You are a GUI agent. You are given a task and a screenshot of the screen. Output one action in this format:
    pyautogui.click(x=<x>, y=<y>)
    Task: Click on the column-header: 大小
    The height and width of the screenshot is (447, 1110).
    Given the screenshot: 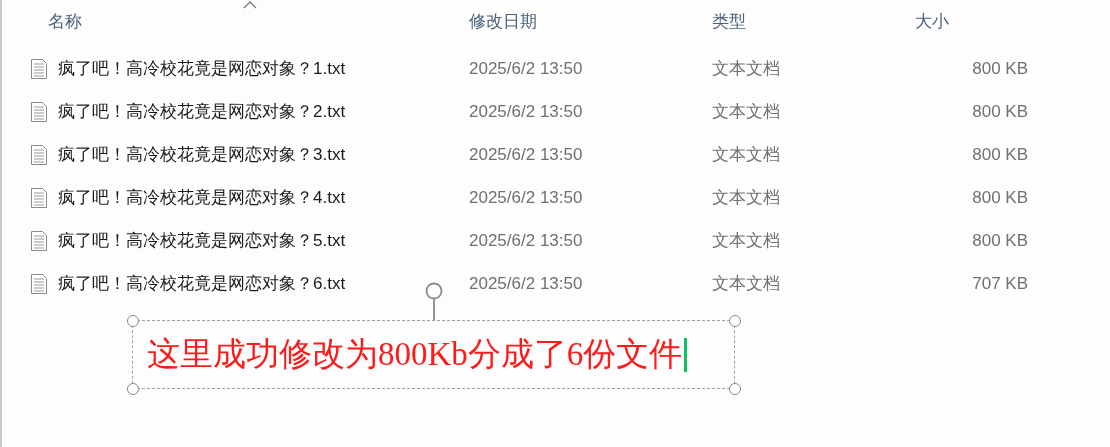 What is the action you would take?
    pyautogui.click(x=971, y=20)
    